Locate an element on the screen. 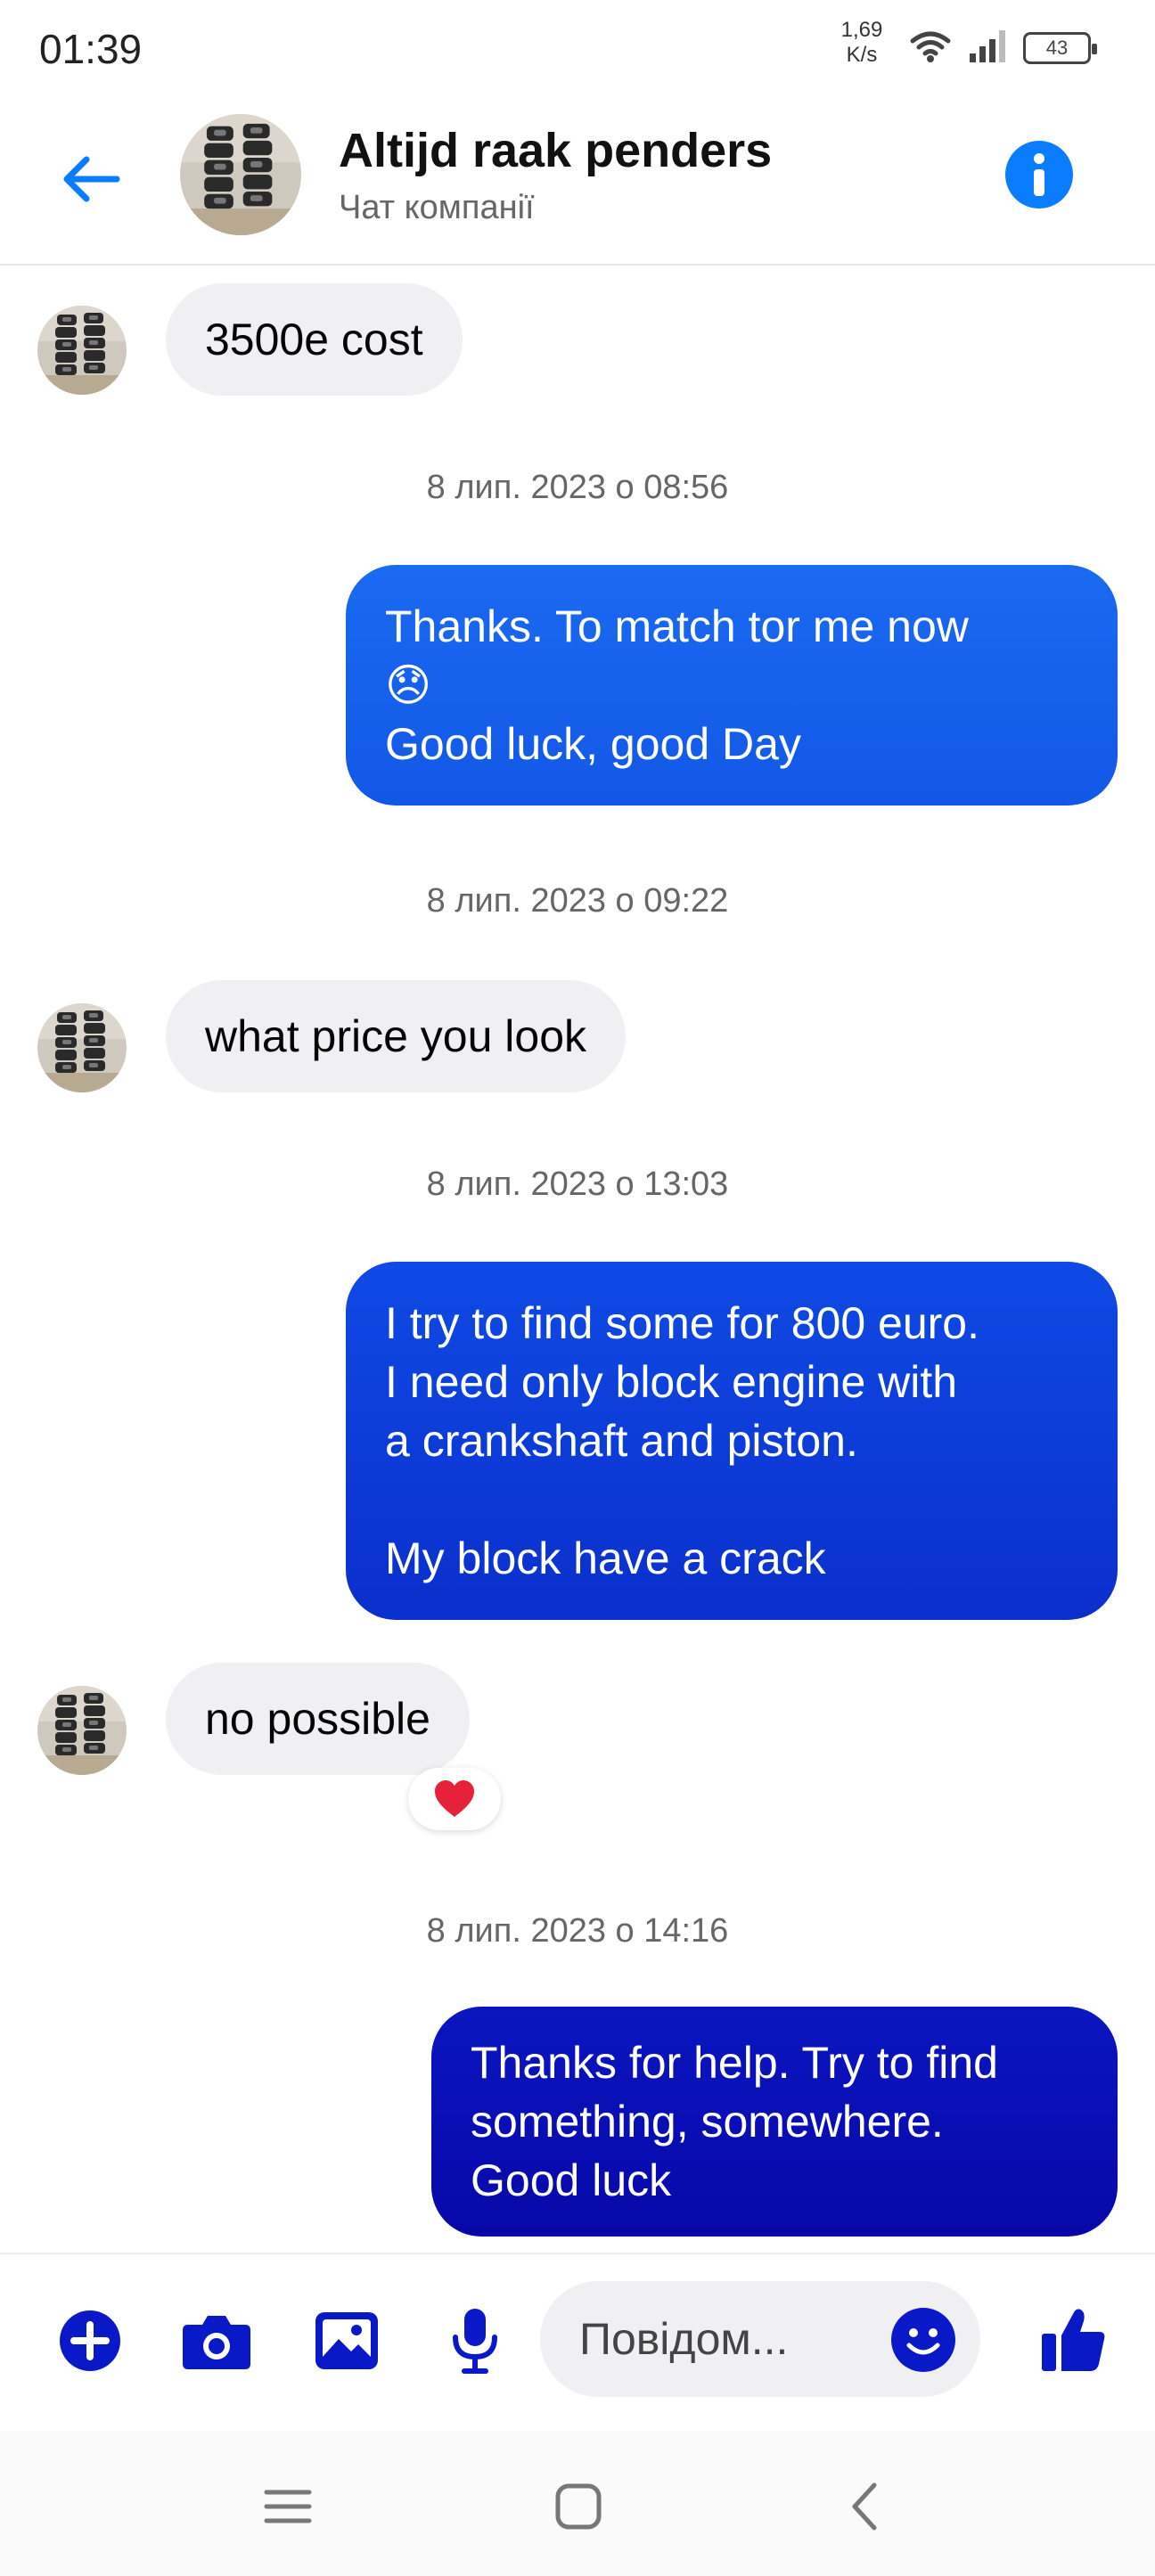 The height and width of the screenshot is (2576, 1155). system-nav-bar is located at coordinates (577, 2503).